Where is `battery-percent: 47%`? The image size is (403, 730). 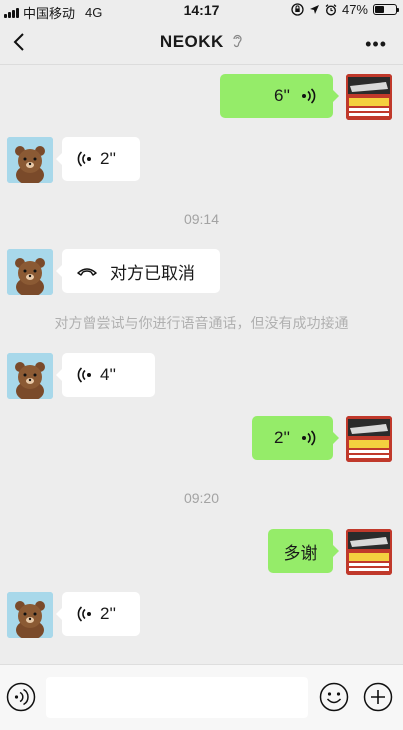
battery-percent: 47% is located at coordinates (354, 9).